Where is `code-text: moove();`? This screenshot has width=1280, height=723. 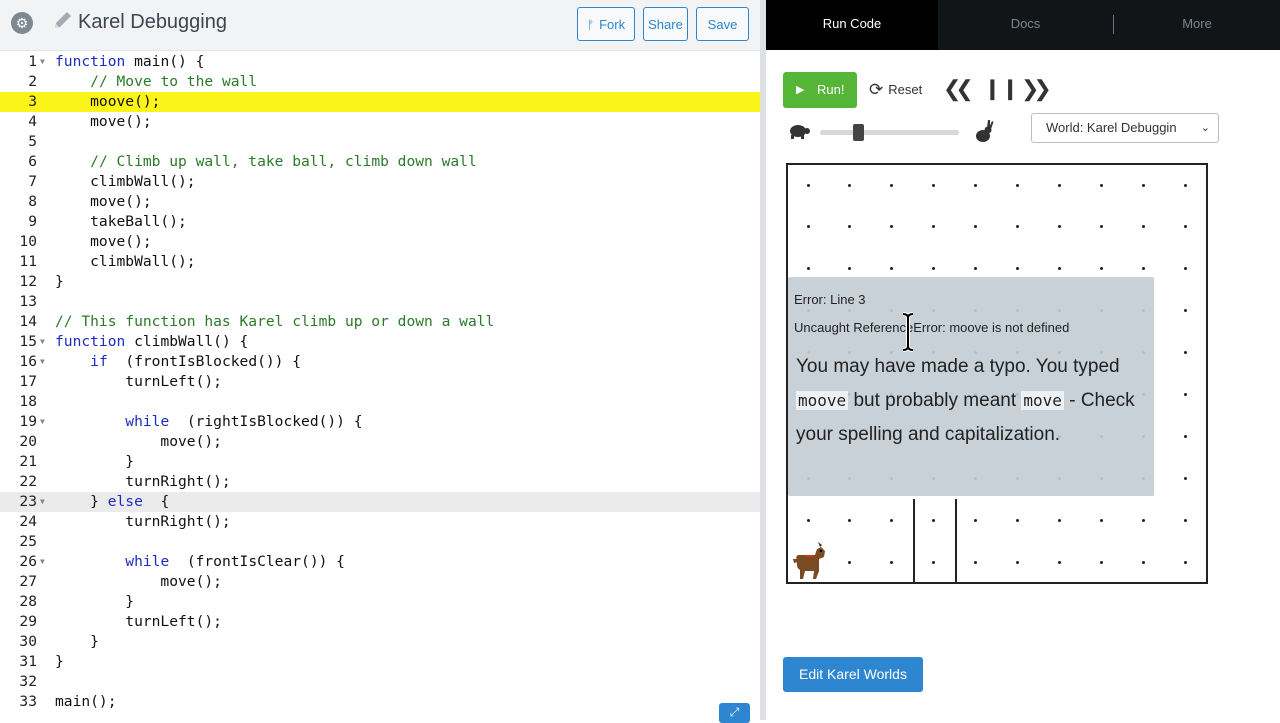 code-text: moove(); is located at coordinates (107, 102).